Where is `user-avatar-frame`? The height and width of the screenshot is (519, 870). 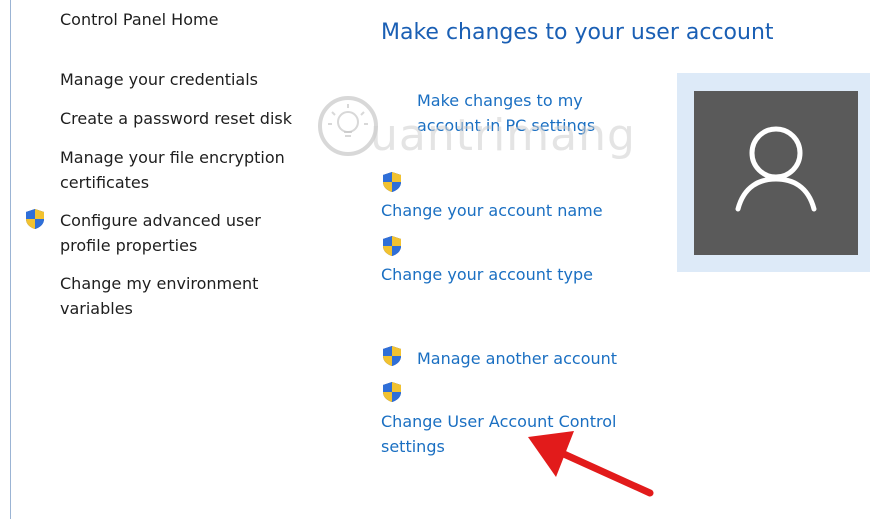 user-avatar-frame is located at coordinates (773, 172).